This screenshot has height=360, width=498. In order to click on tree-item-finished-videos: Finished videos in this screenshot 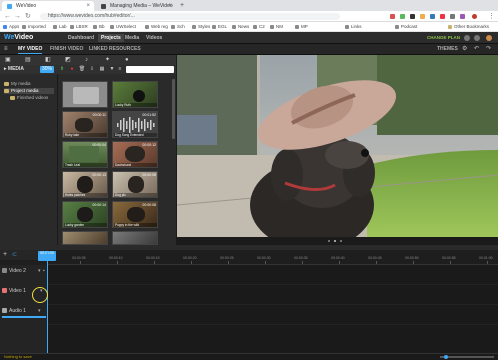, I will do `click(29, 98)`.